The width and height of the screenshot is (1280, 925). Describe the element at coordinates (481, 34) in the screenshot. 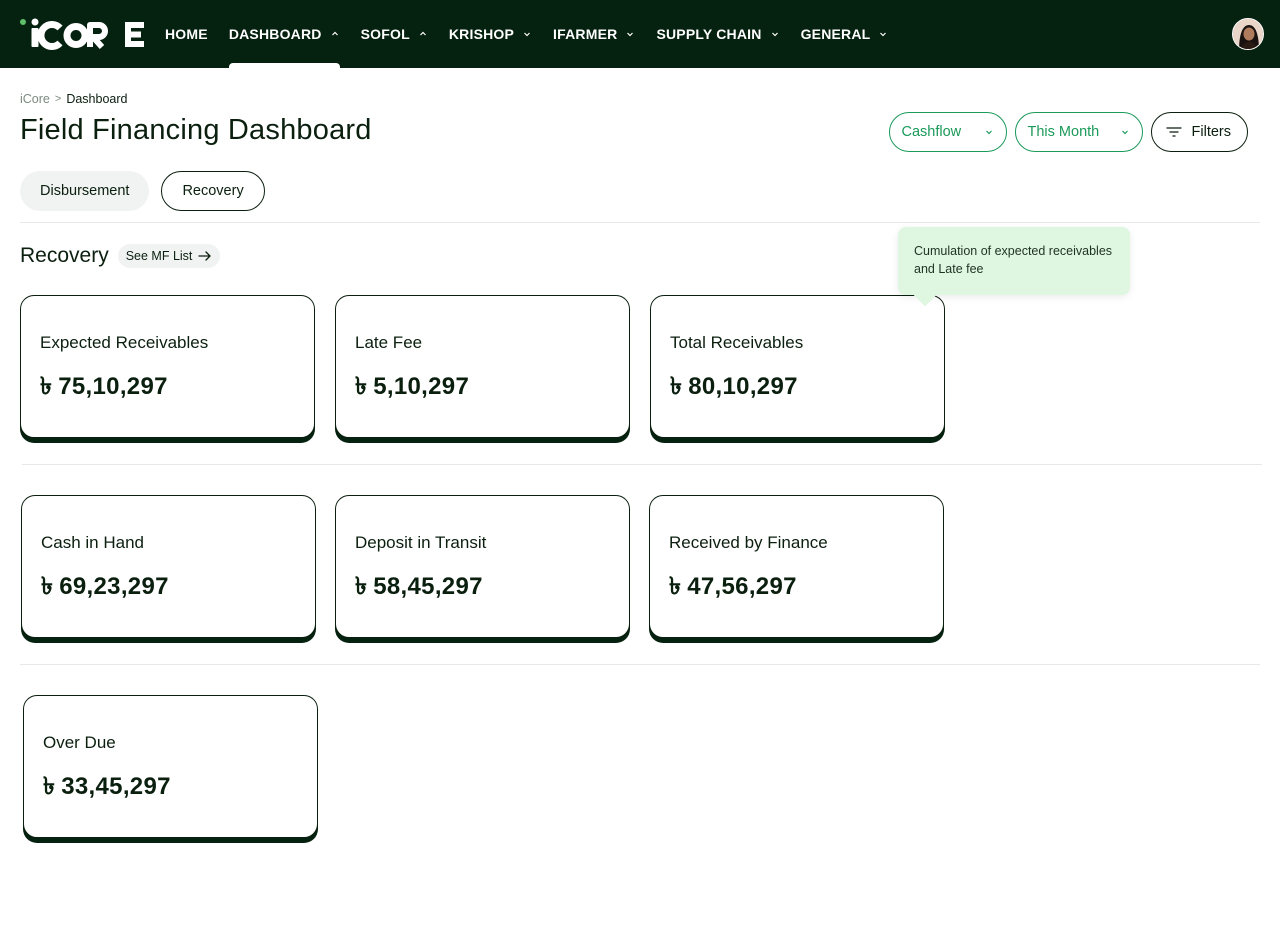

I see `nav-item-label: KRISHOP` at that location.